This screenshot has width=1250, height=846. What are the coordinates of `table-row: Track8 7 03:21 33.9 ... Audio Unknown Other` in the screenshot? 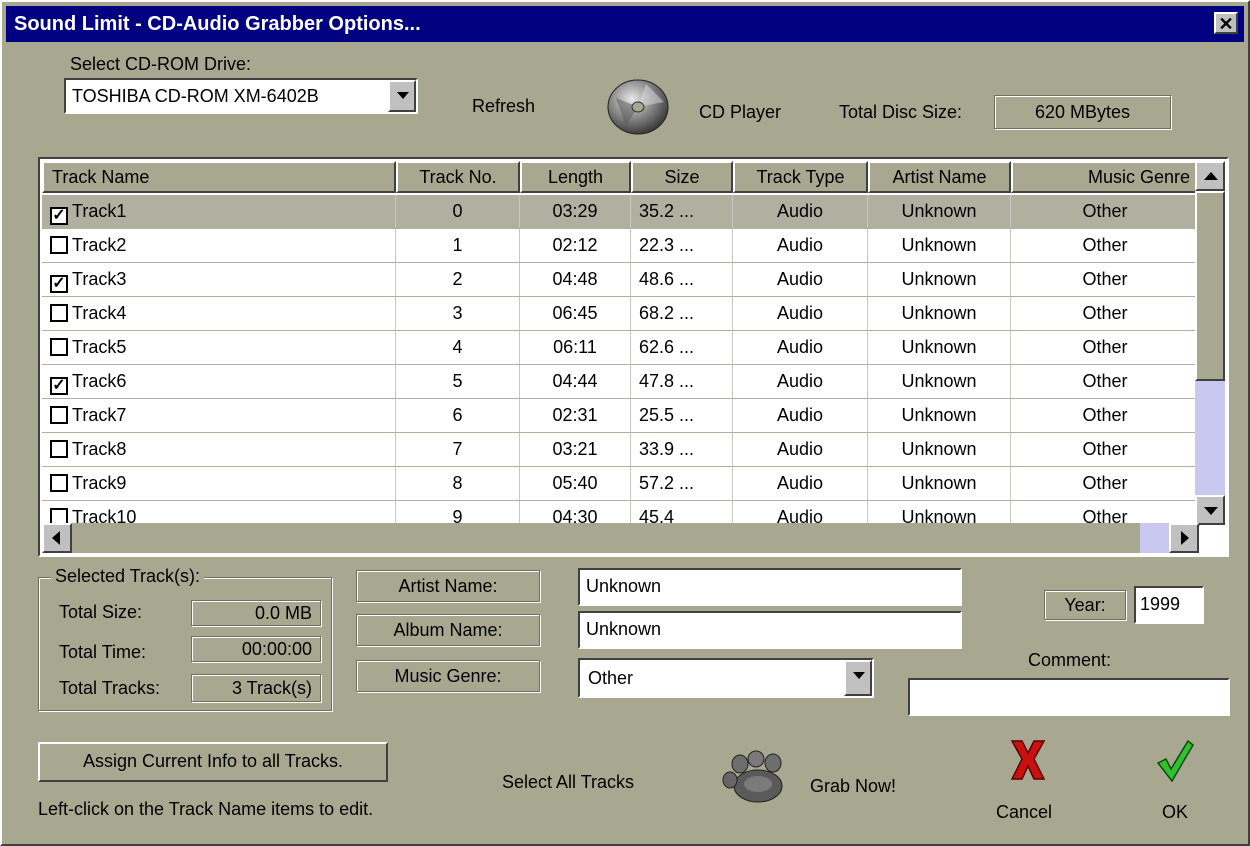 It's located at (621, 450).